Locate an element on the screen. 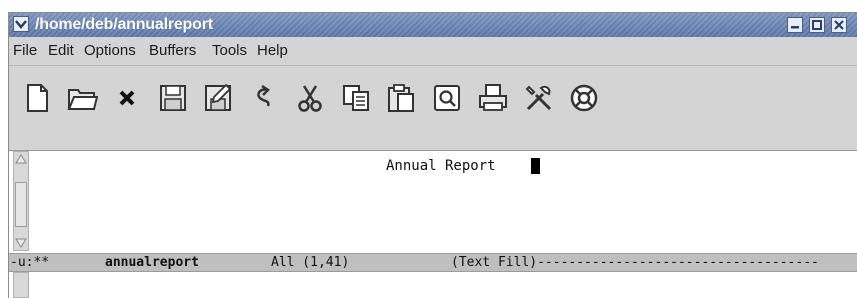 Image resolution: width=857 pixels, height=298 pixels. undo-button is located at coordinates (264, 98).